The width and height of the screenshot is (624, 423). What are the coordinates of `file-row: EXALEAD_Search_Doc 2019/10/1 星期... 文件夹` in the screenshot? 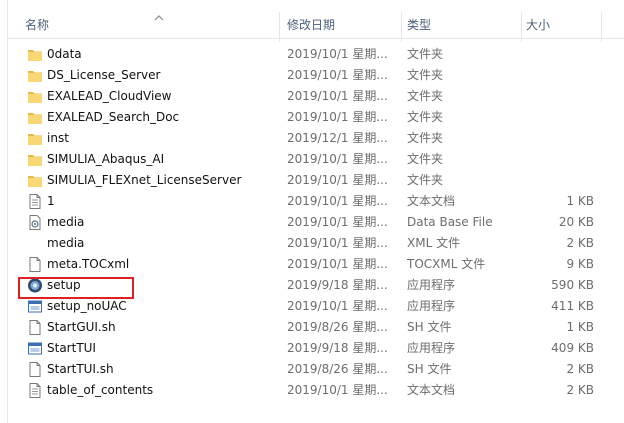 It's located at (316, 117).